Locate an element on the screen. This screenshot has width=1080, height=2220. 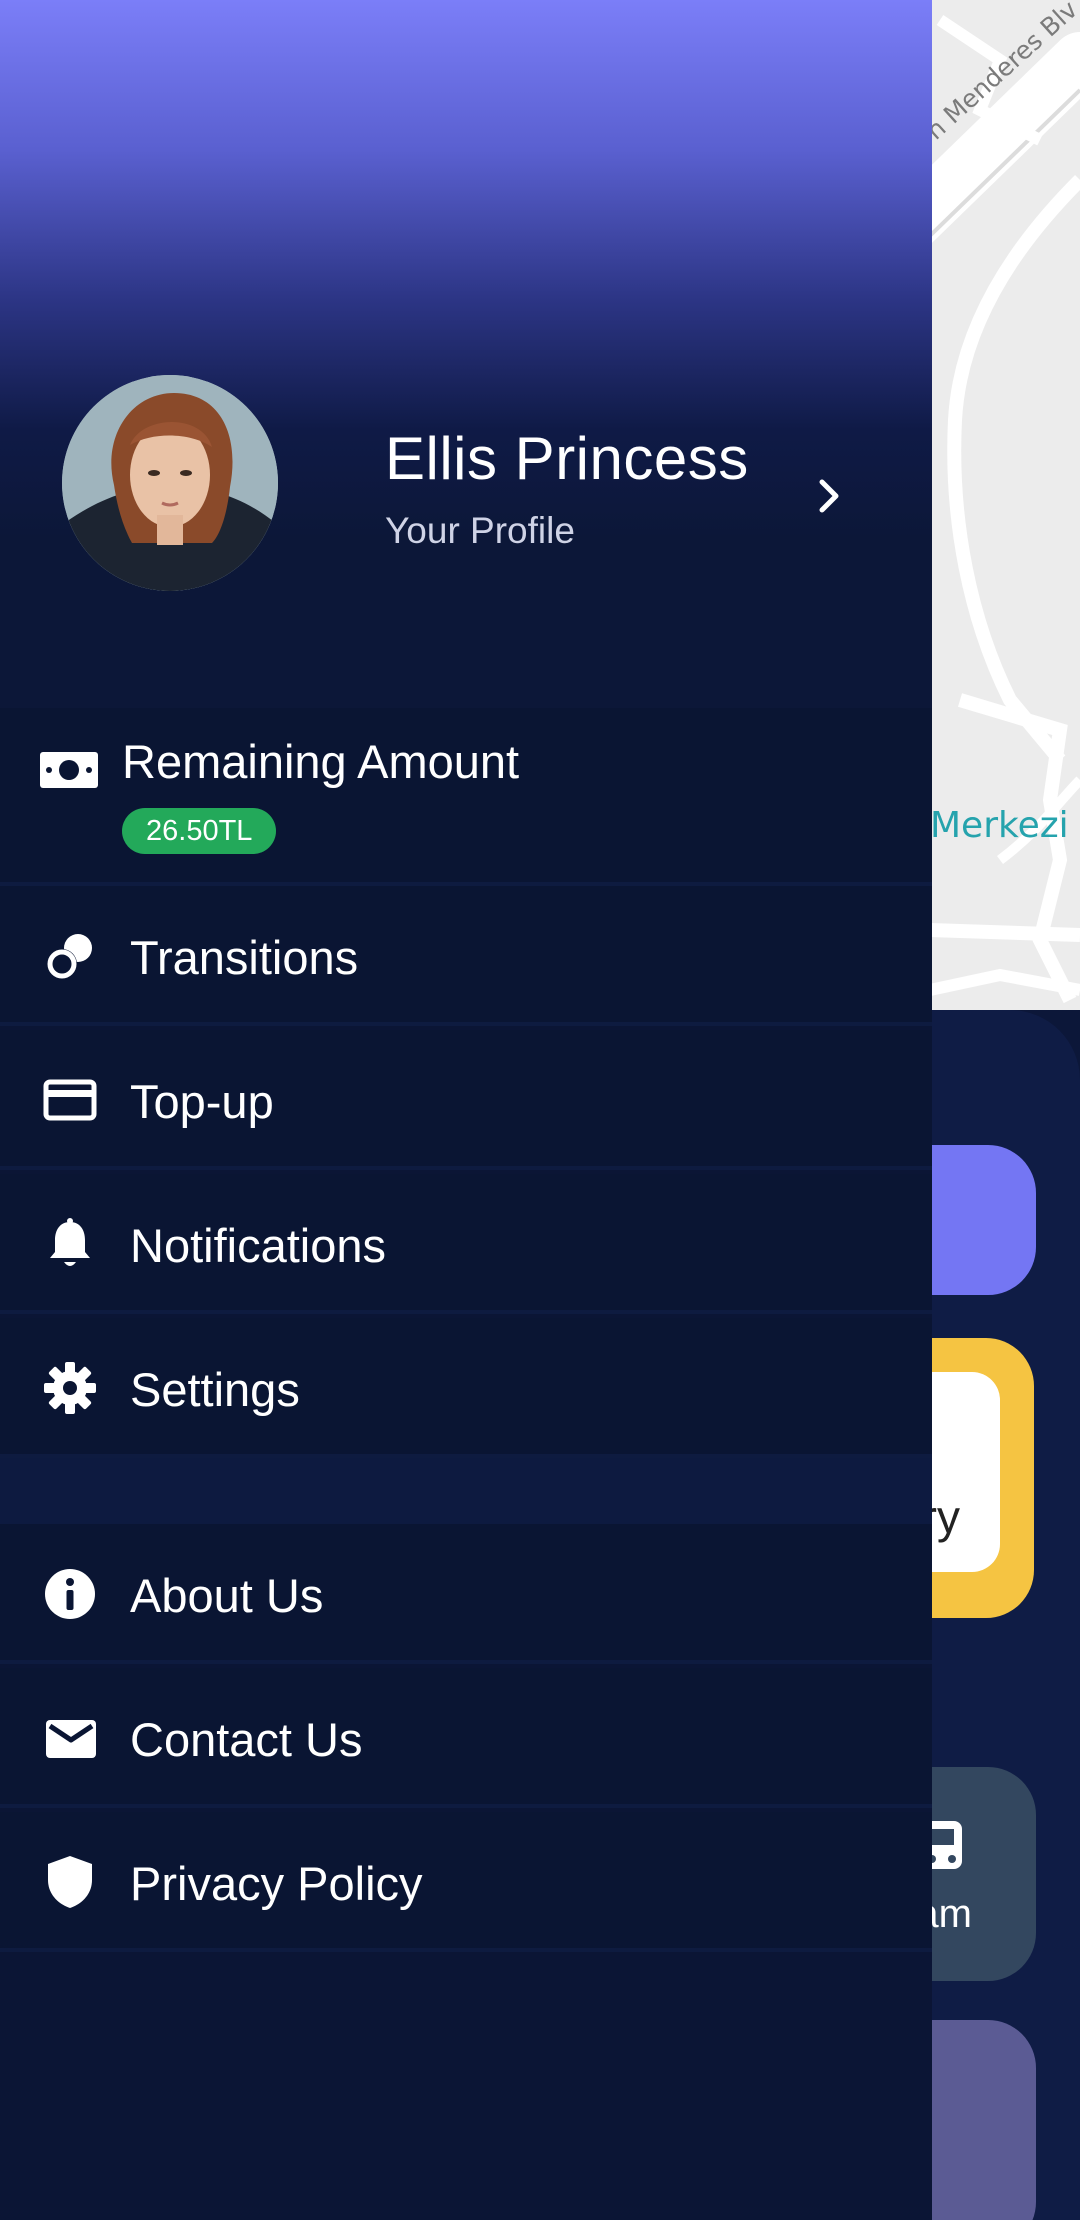
menu-label-about: About Us is located at coordinates (227, 1595).